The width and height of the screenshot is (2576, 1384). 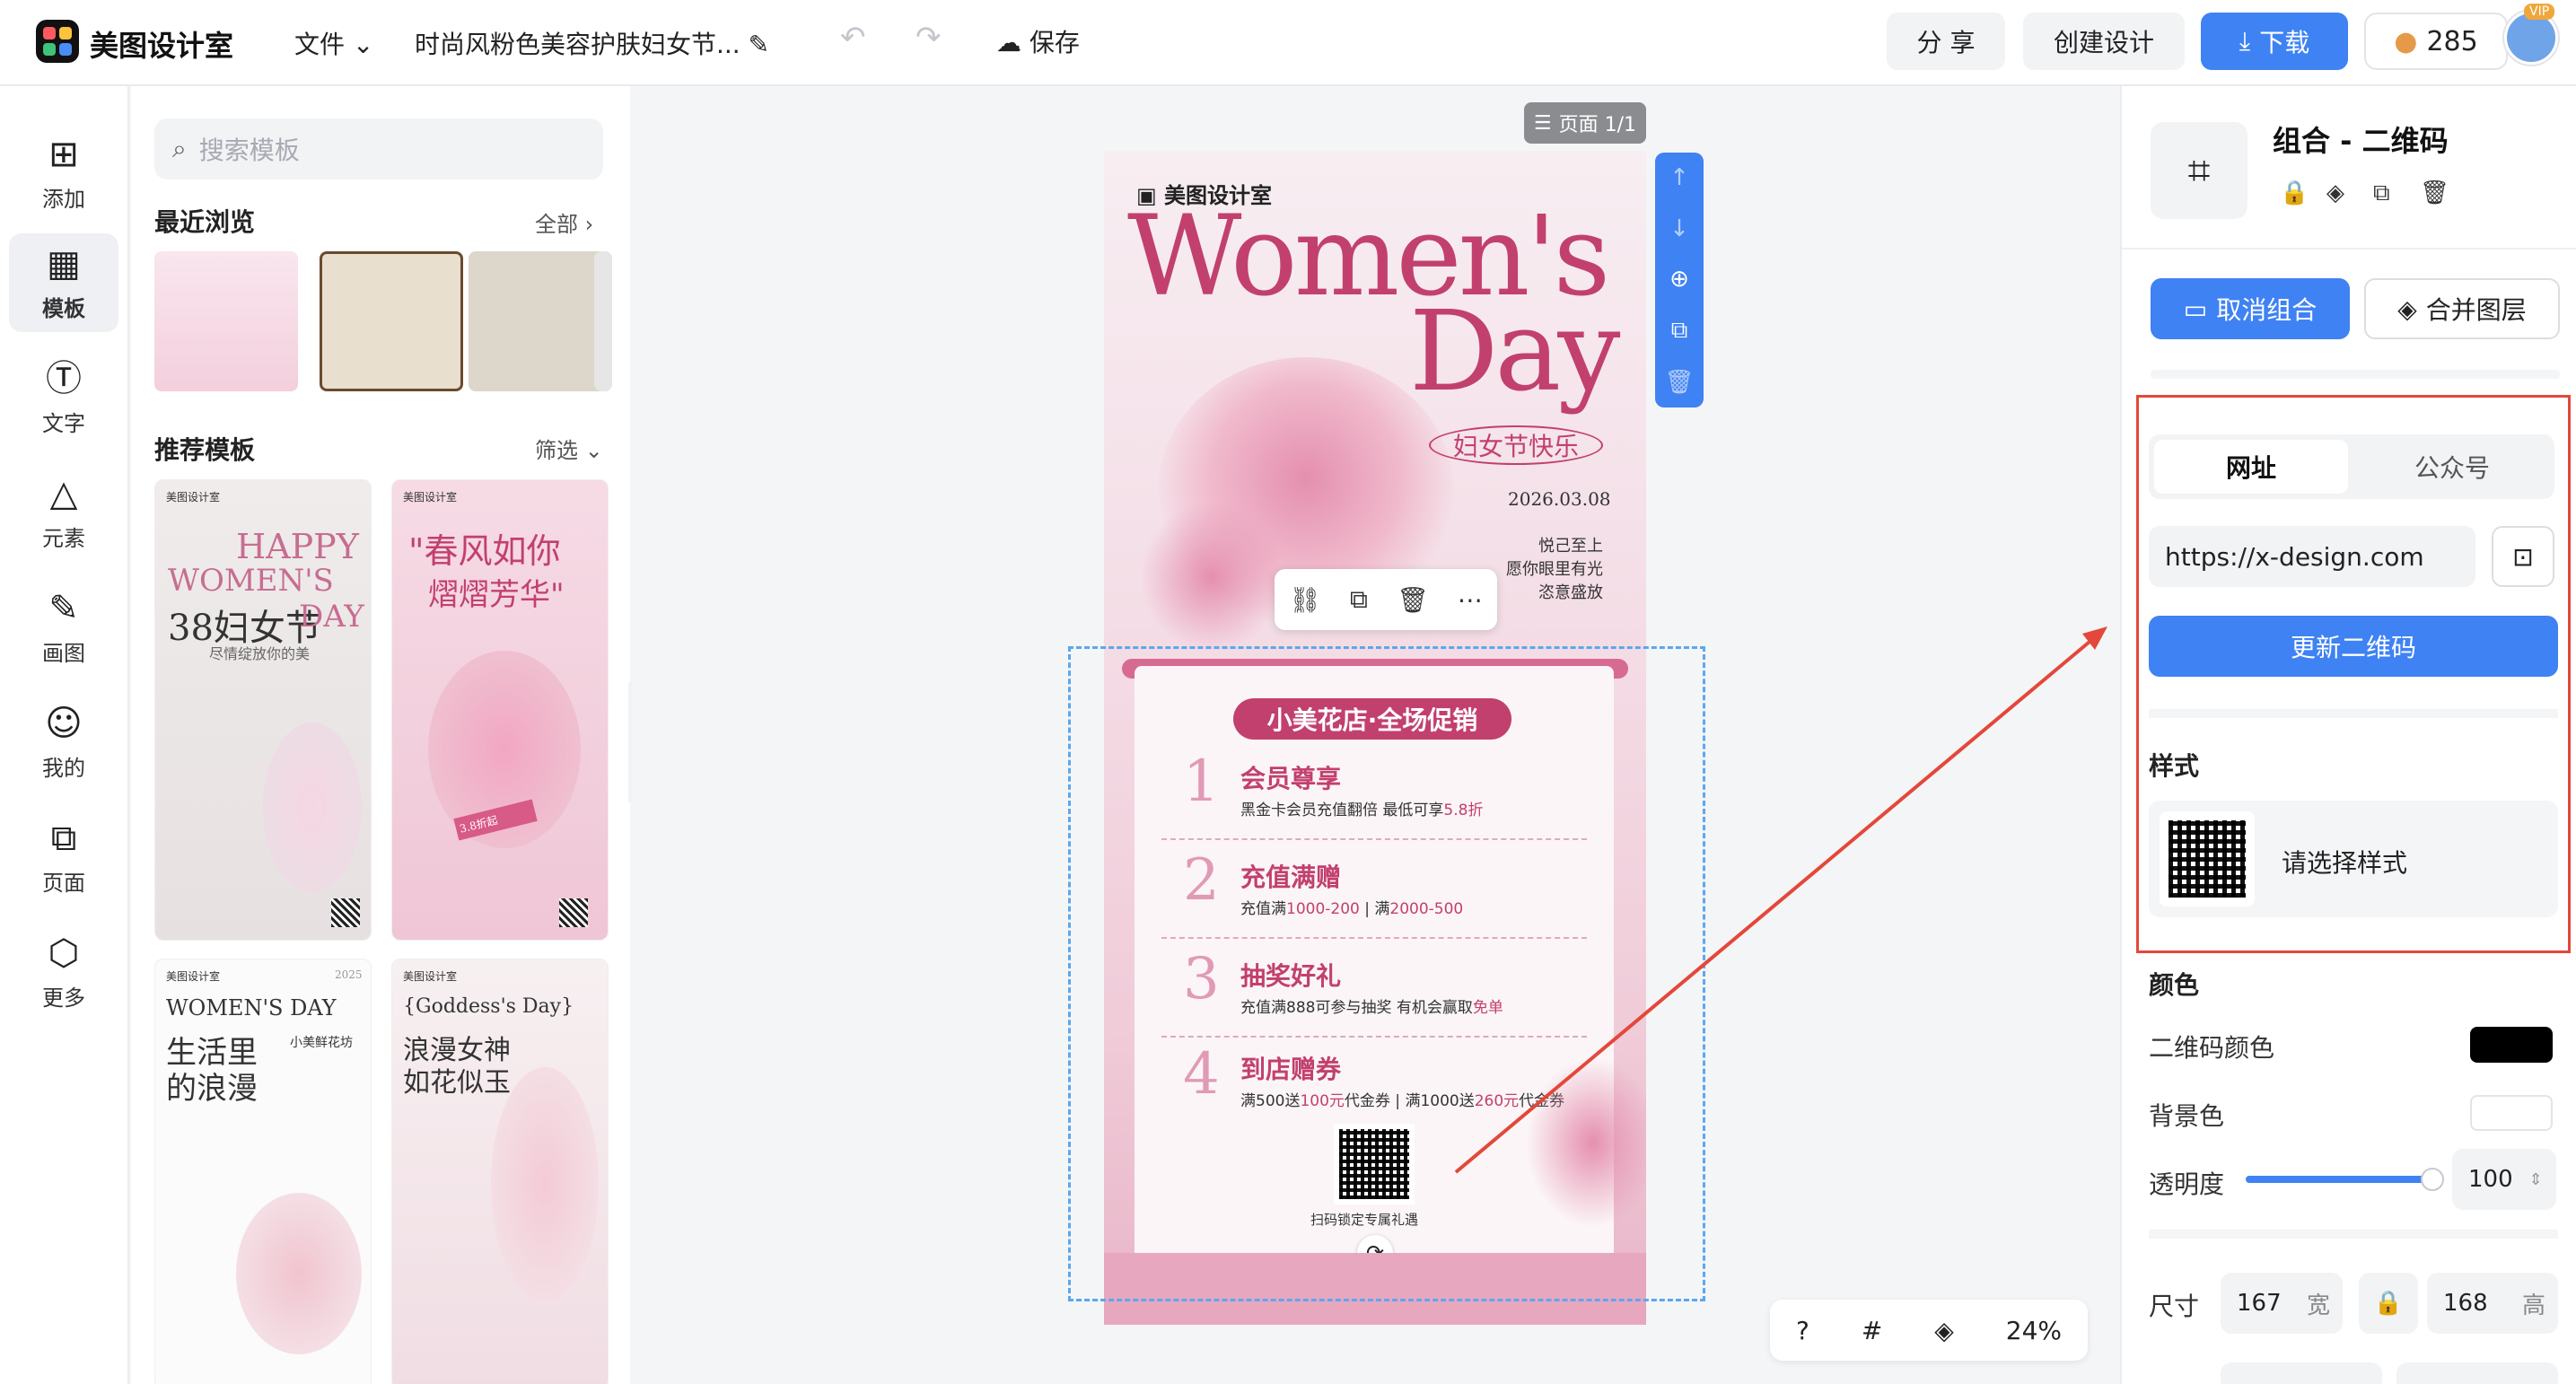 I want to click on annotation-arrow-line, so click(x=1775, y=904).